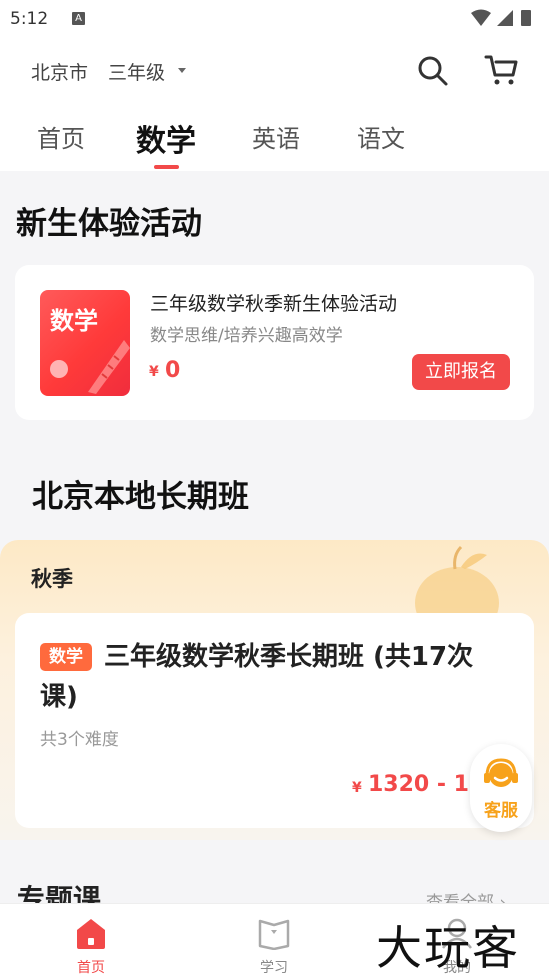  I want to click on top-bar: 北京市 三年级, so click(274, 70).